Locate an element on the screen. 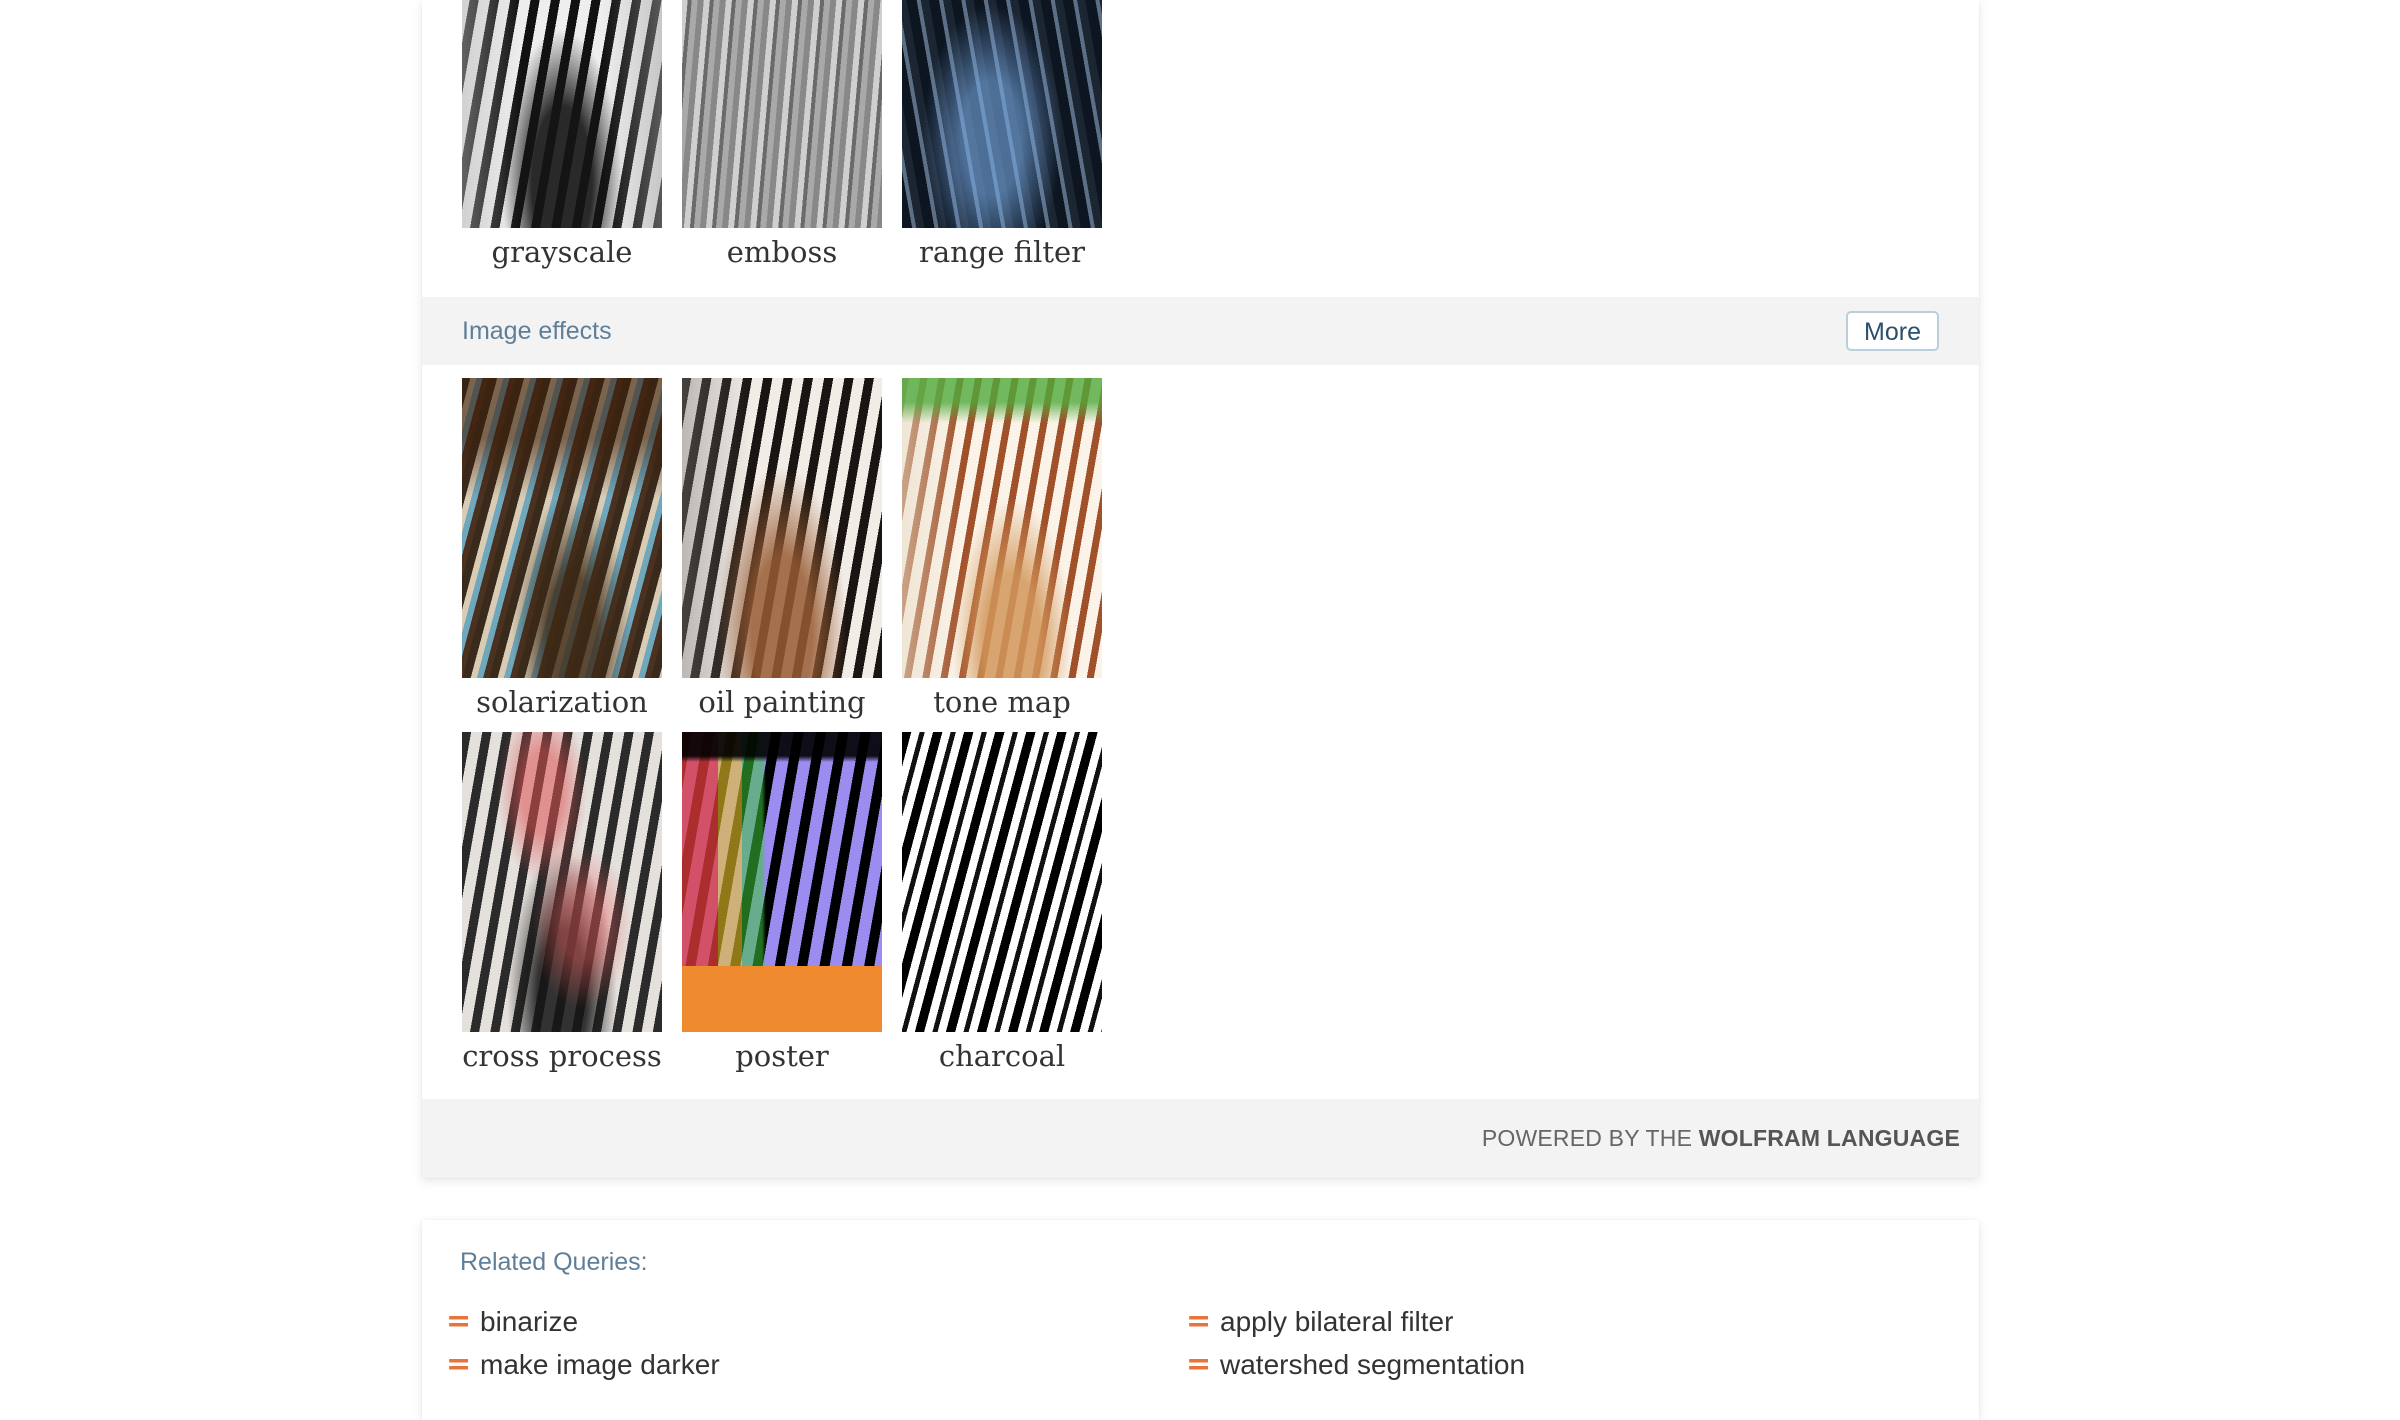  thumb-solarization: solarization is located at coordinates (562, 549).